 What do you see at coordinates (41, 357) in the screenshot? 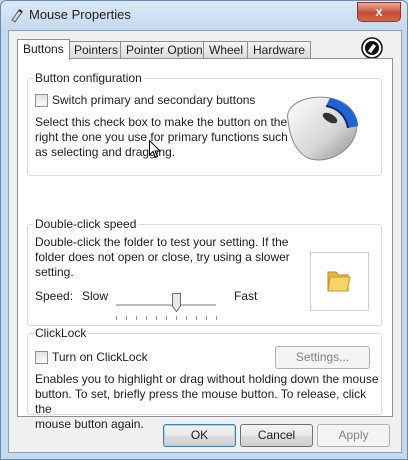
I see `clicklock-checkbox` at bounding box center [41, 357].